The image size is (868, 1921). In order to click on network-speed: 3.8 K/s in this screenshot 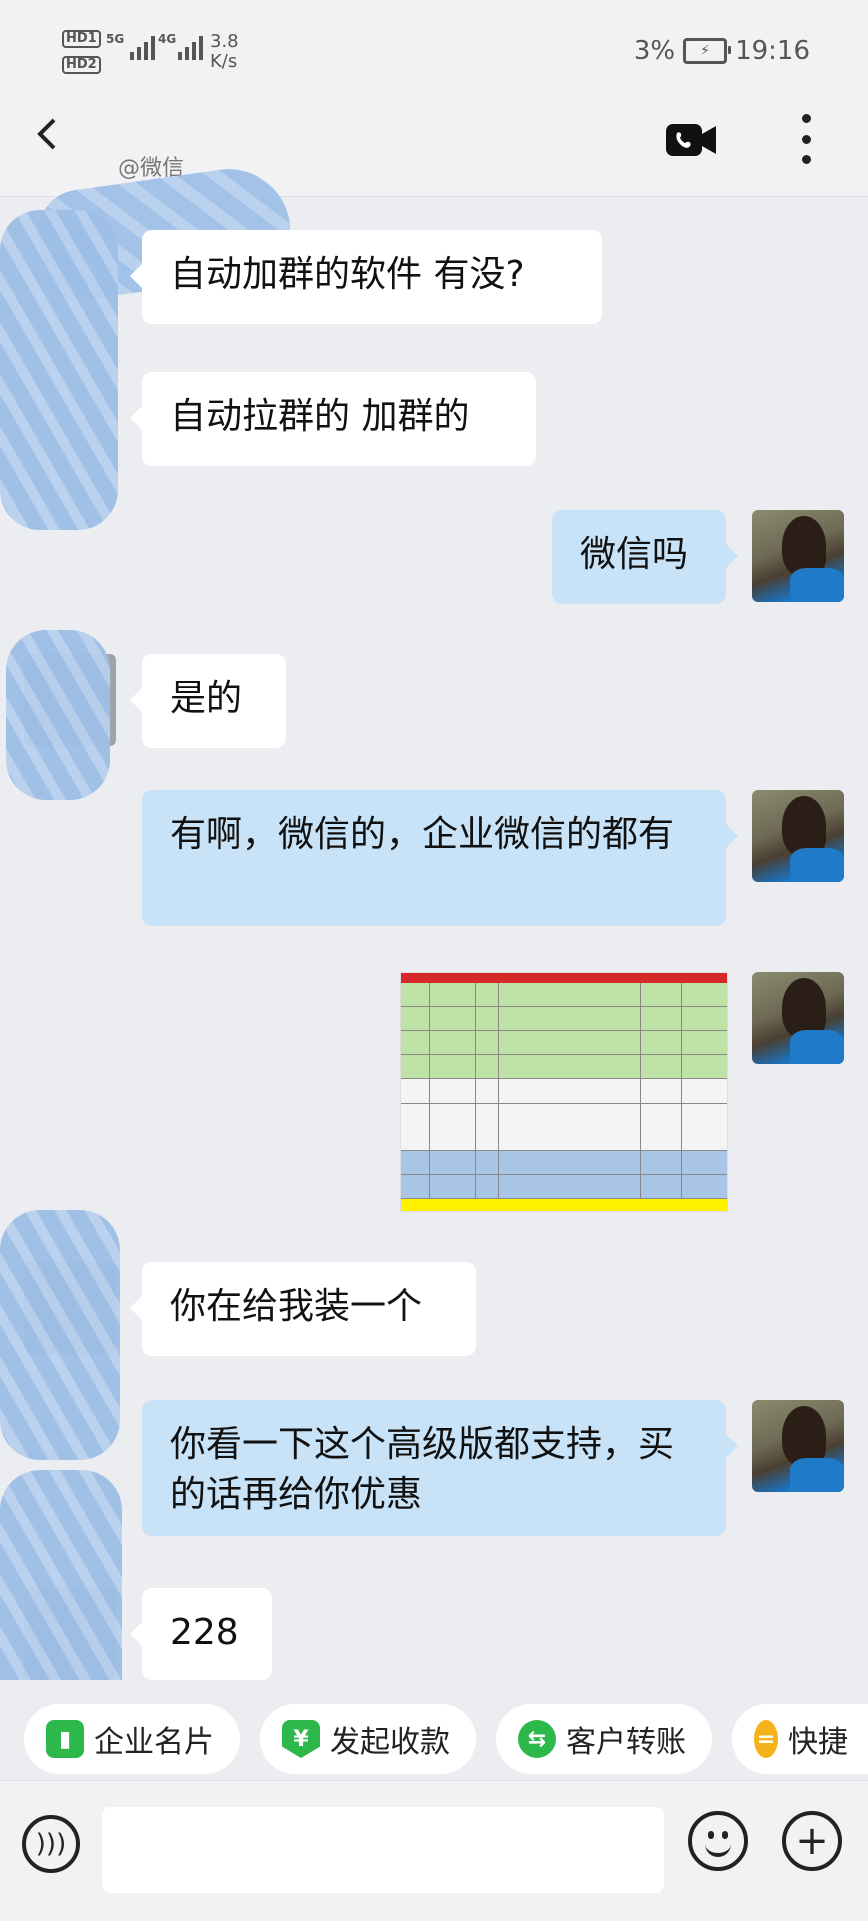, I will do `click(224, 51)`.